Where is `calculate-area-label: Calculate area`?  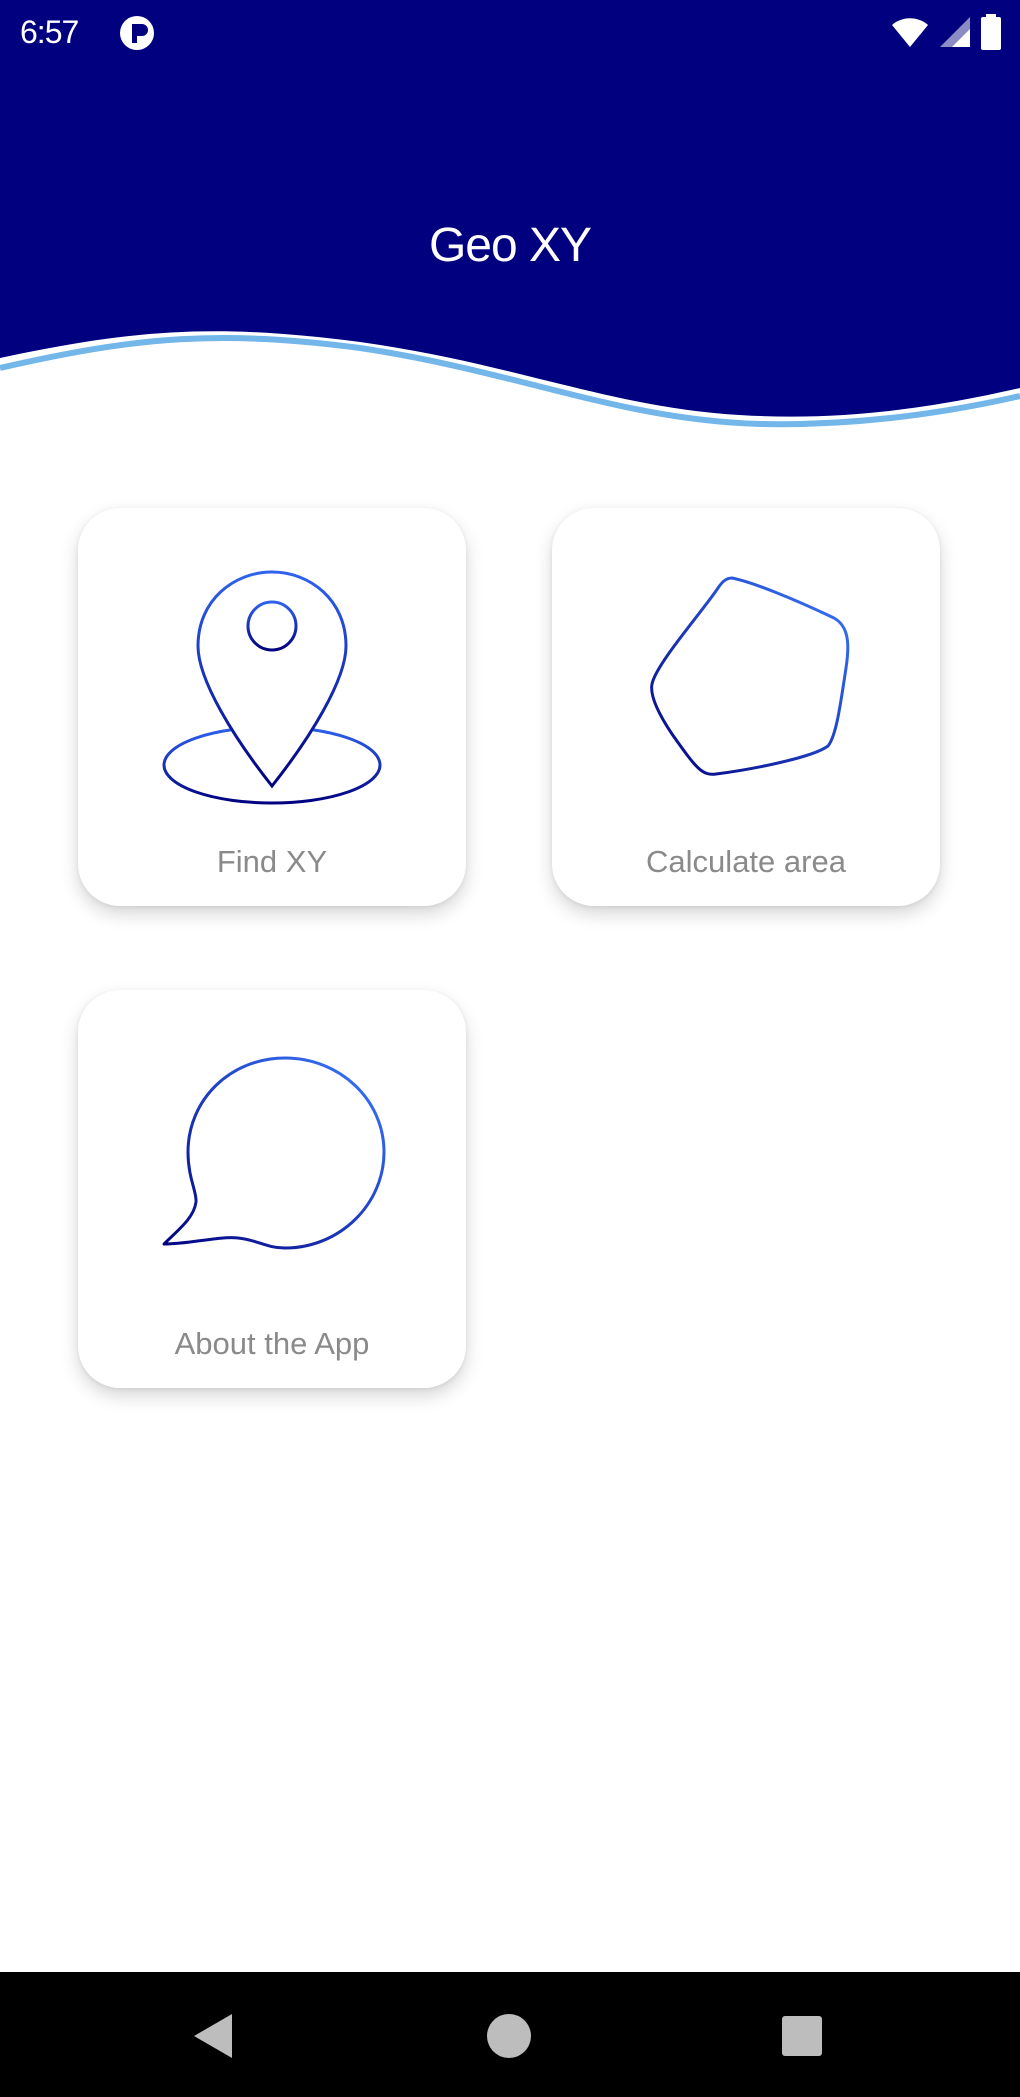
calculate-area-label: Calculate area is located at coordinates (746, 861).